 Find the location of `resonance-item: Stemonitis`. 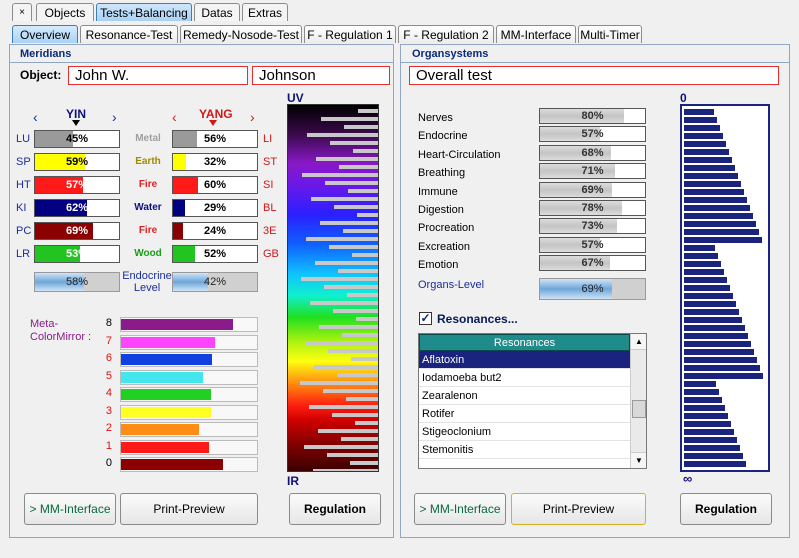

resonance-item: Stemonitis is located at coordinates (524, 450).